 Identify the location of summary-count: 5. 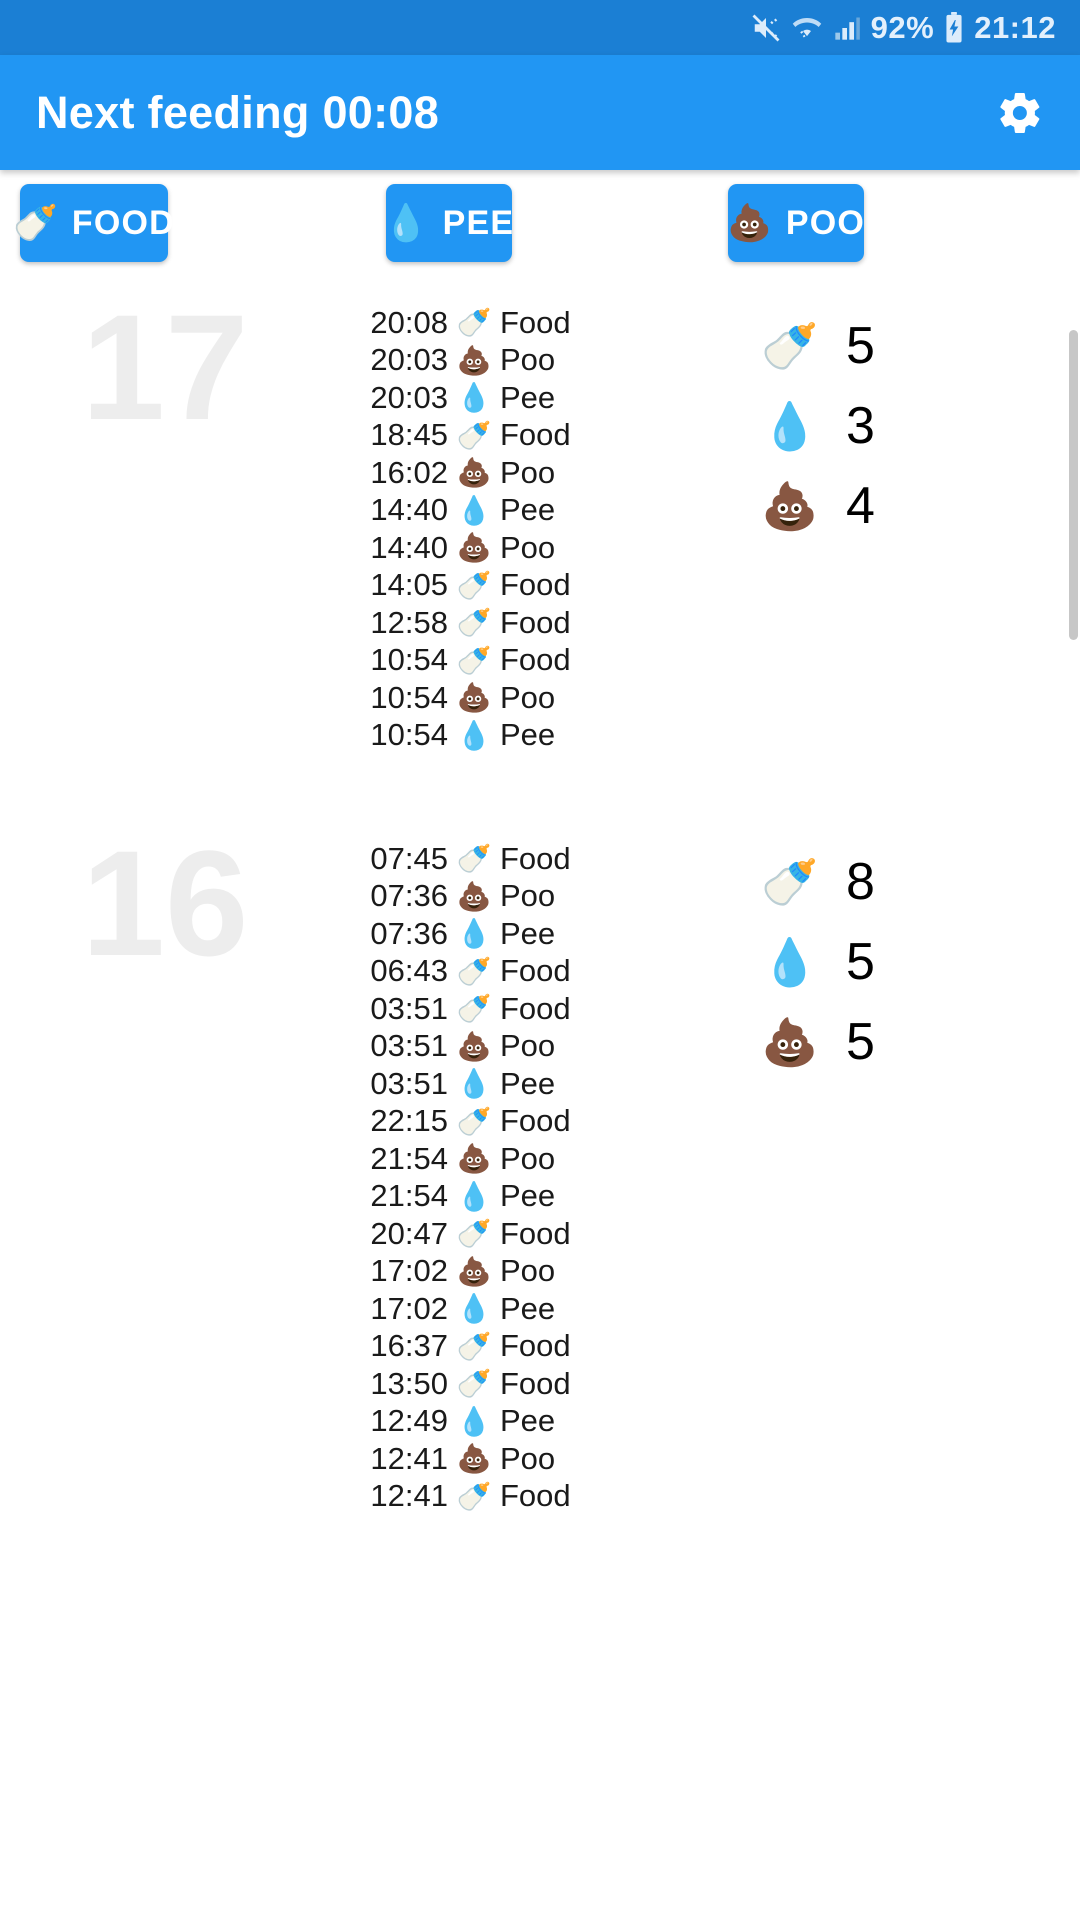
(860, 1042).